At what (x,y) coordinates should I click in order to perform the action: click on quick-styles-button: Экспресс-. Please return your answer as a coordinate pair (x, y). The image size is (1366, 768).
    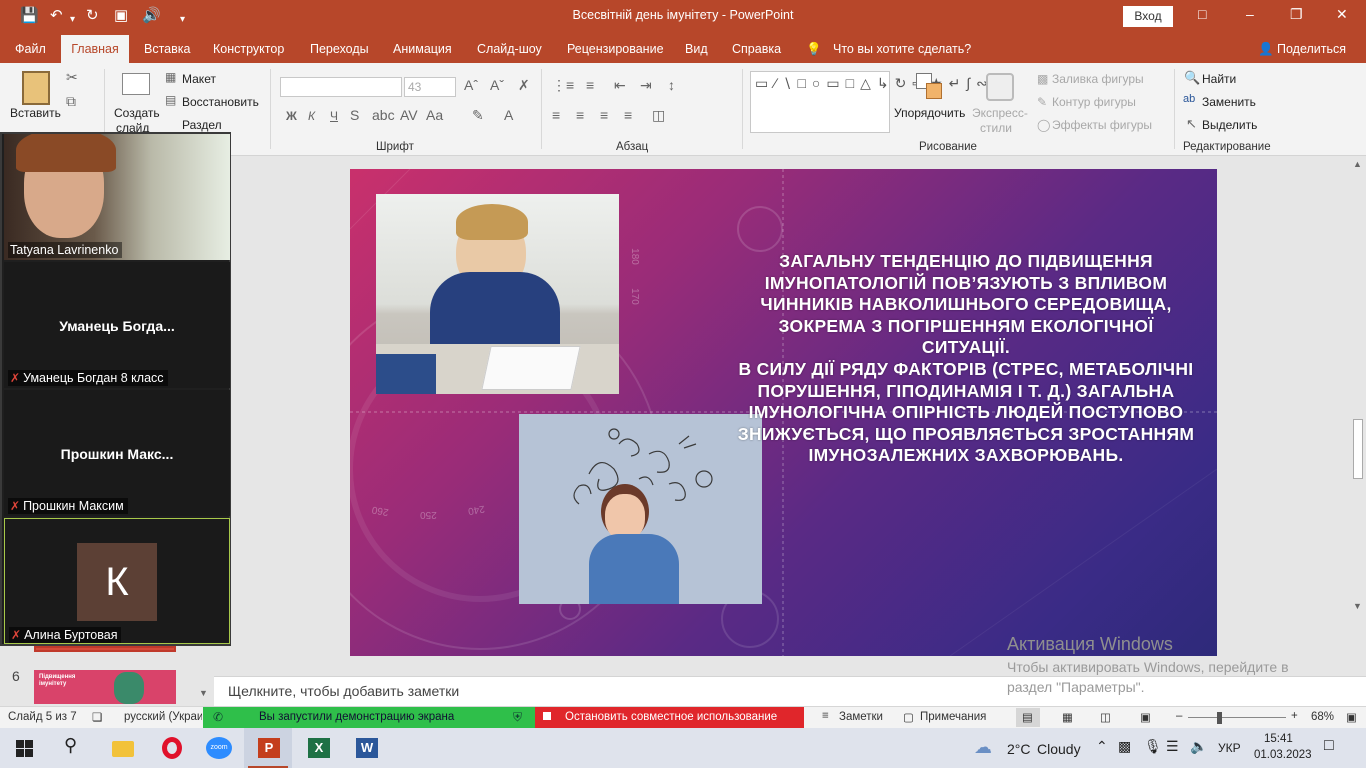
    Looking at the image, I should click on (1000, 113).